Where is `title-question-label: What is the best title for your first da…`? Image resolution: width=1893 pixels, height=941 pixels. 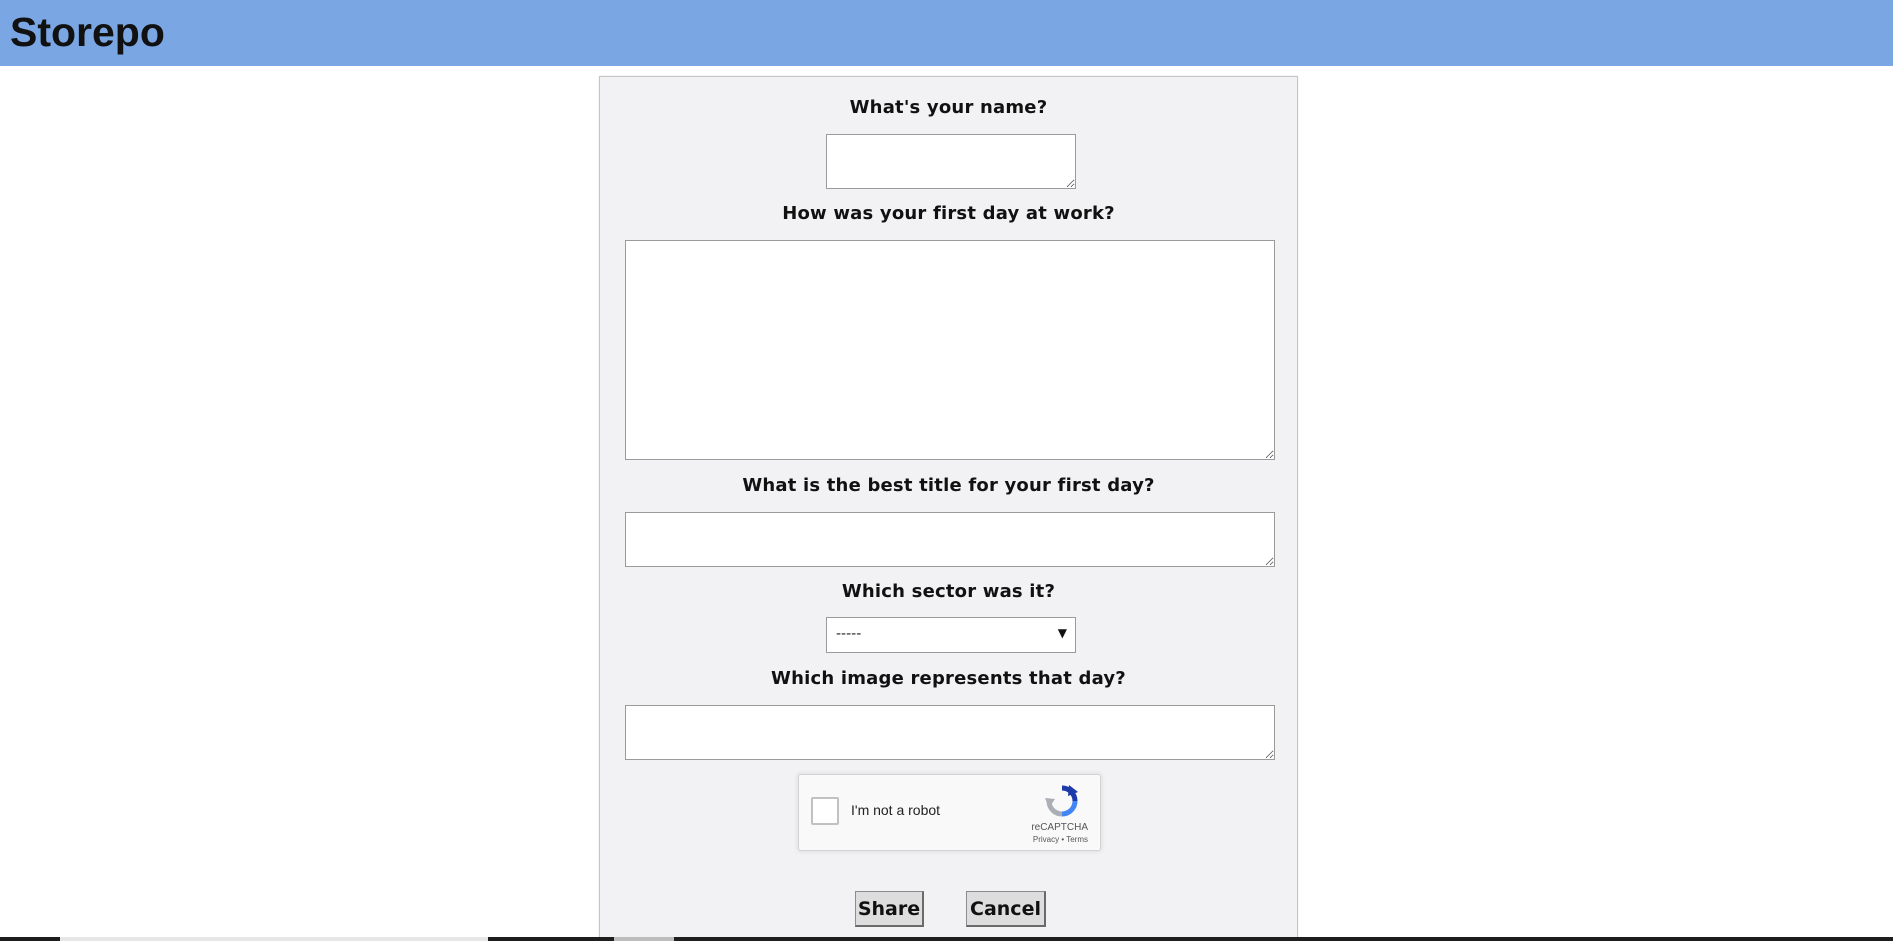
title-question-label: What is the best title for your first da… is located at coordinates (948, 485).